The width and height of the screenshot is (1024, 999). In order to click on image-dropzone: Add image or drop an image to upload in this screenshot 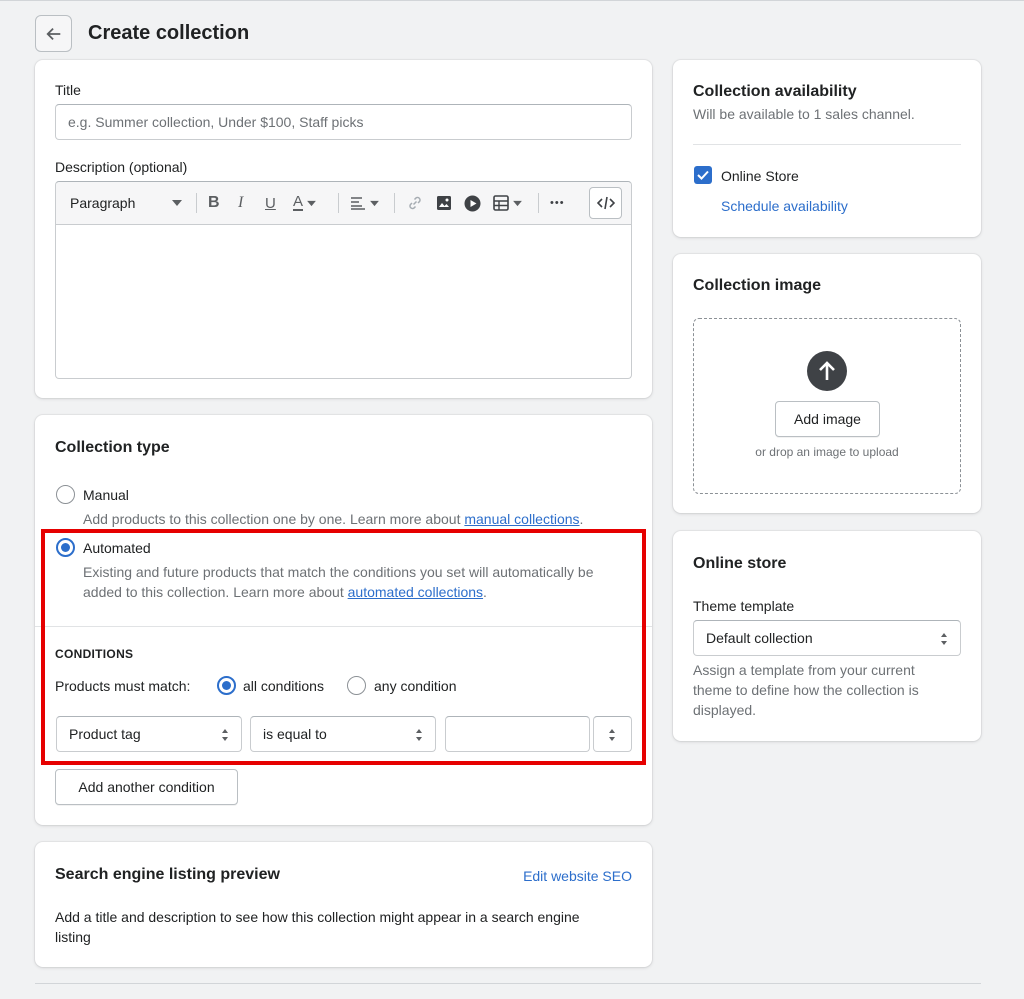, I will do `click(827, 406)`.